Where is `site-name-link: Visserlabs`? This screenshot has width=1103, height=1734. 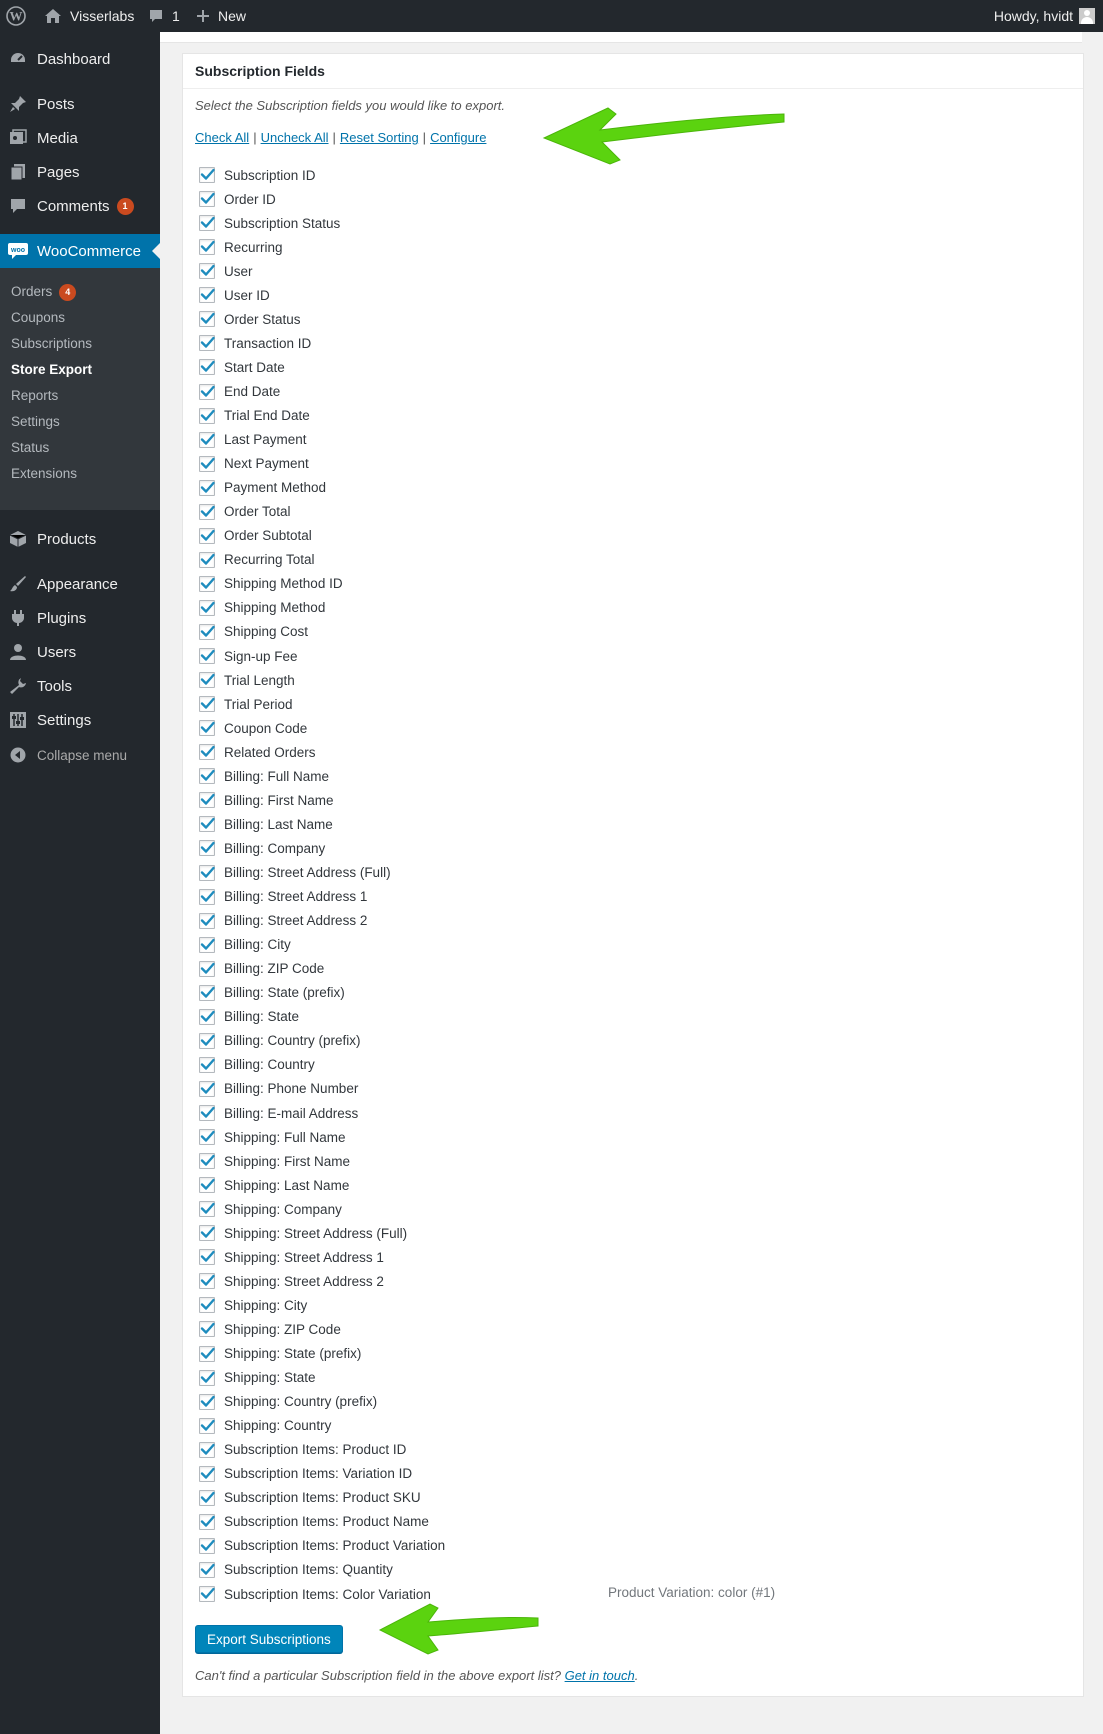
site-name-link: Visserlabs is located at coordinates (89, 16).